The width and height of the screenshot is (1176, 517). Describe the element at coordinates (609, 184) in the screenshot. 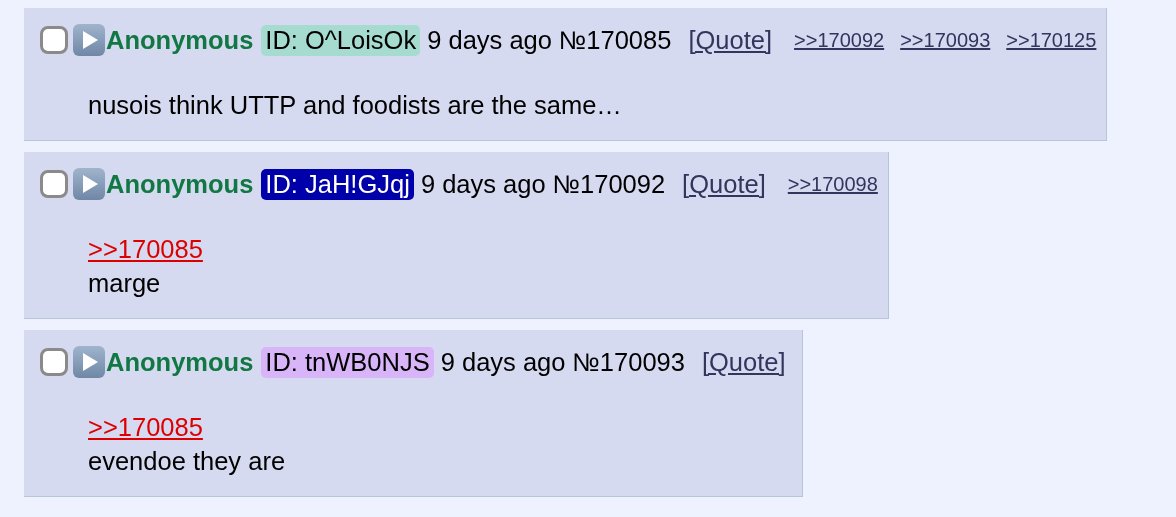

I see `post-number: №170092` at that location.